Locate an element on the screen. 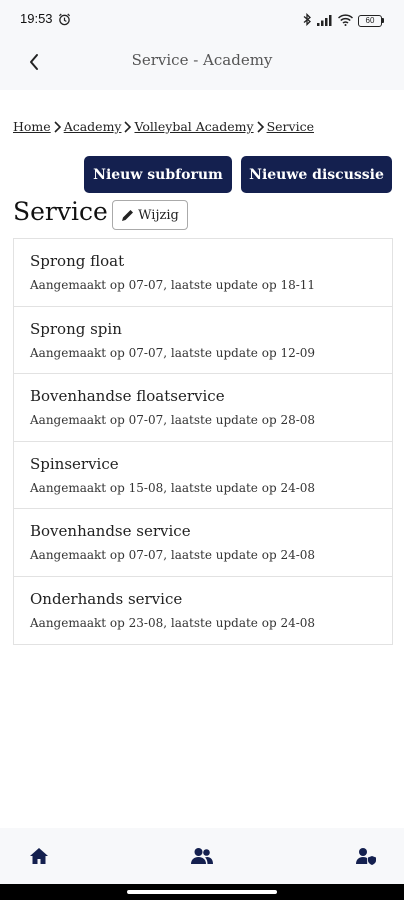 The width and height of the screenshot is (404, 900). edit-button-label: Wijzig is located at coordinates (158, 215).